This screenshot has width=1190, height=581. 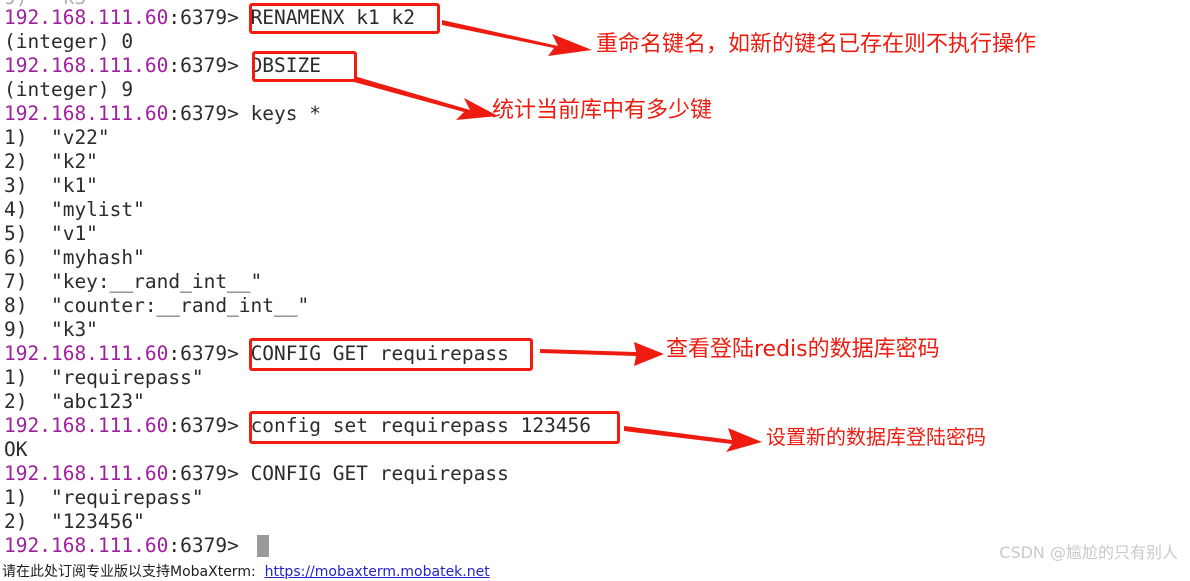 I want to click on annotation-config-get: 查看登陆redis的数据库密码, so click(x=803, y=349).